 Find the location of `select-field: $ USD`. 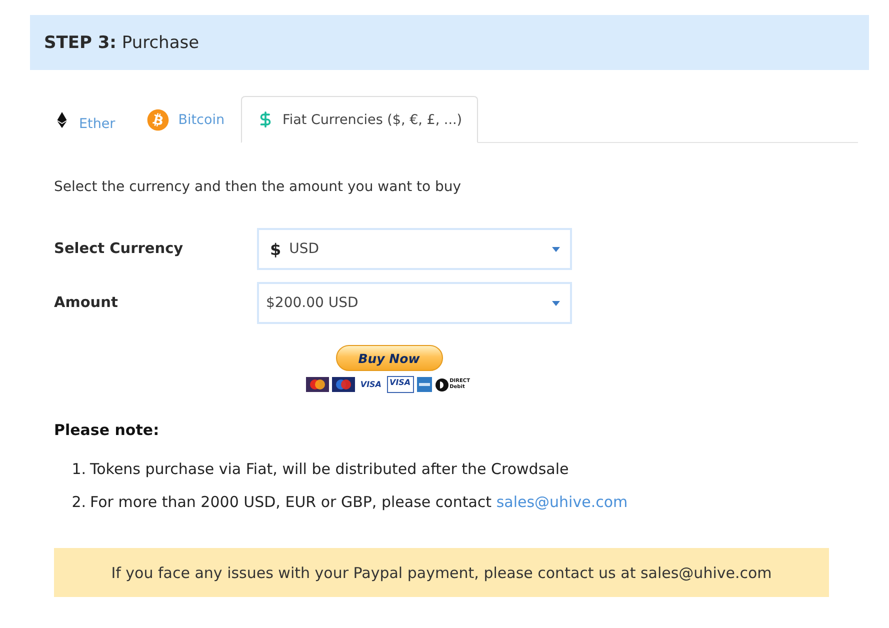

select-field: $ USD is located at coordinates (414, 249).